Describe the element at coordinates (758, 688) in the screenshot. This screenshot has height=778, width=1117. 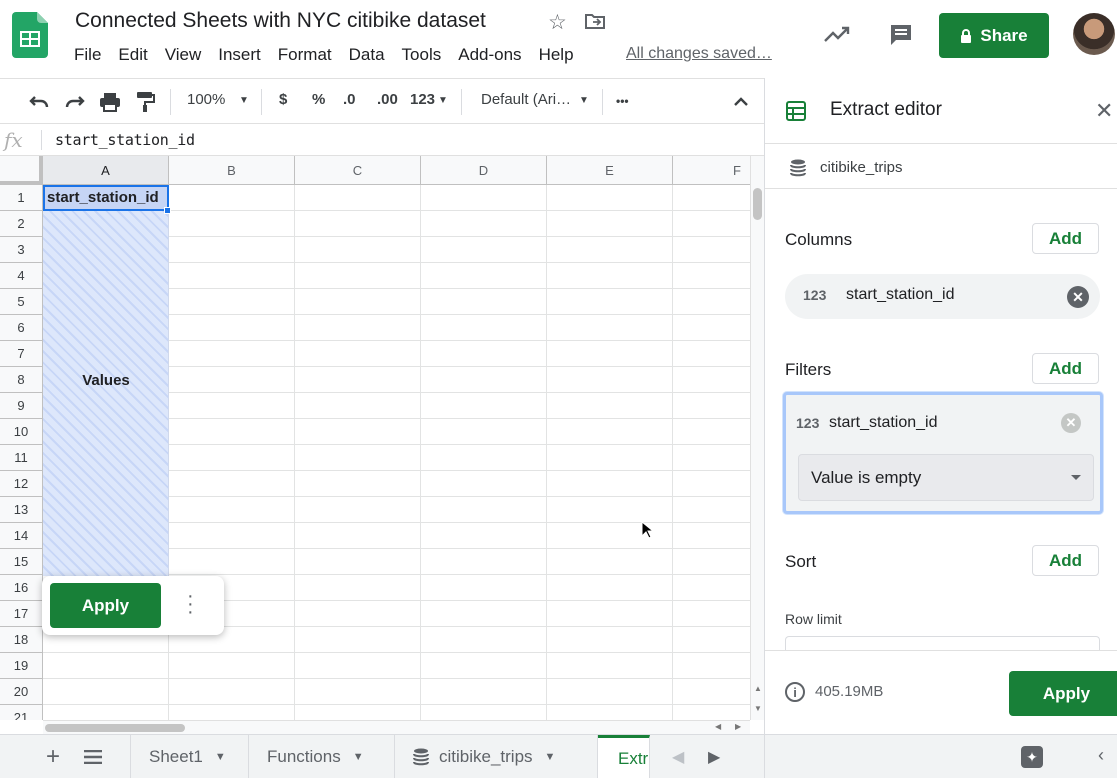
I see `scroll-up-icon: ▲` at that location.